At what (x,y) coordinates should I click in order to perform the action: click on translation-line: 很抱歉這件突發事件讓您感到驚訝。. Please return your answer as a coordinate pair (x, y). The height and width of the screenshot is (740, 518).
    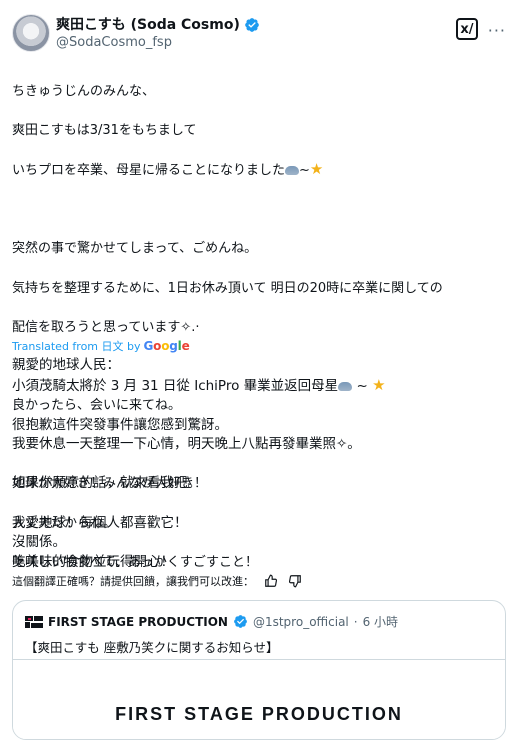
    Looking at the image, I should click on (120, 424).